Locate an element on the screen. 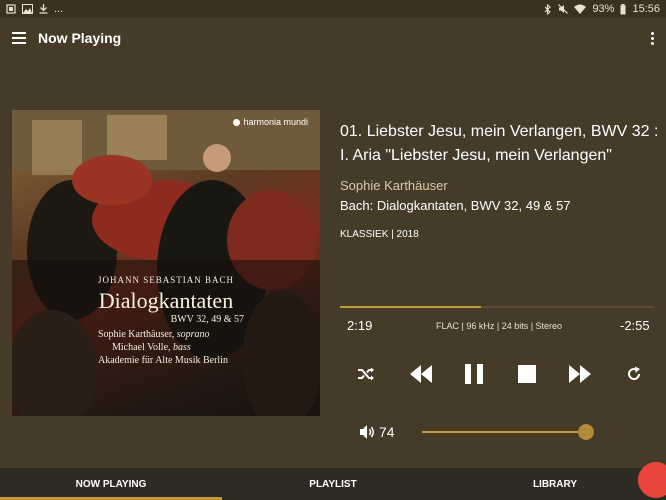  wifi-icon is located at coordinates (580, 9).